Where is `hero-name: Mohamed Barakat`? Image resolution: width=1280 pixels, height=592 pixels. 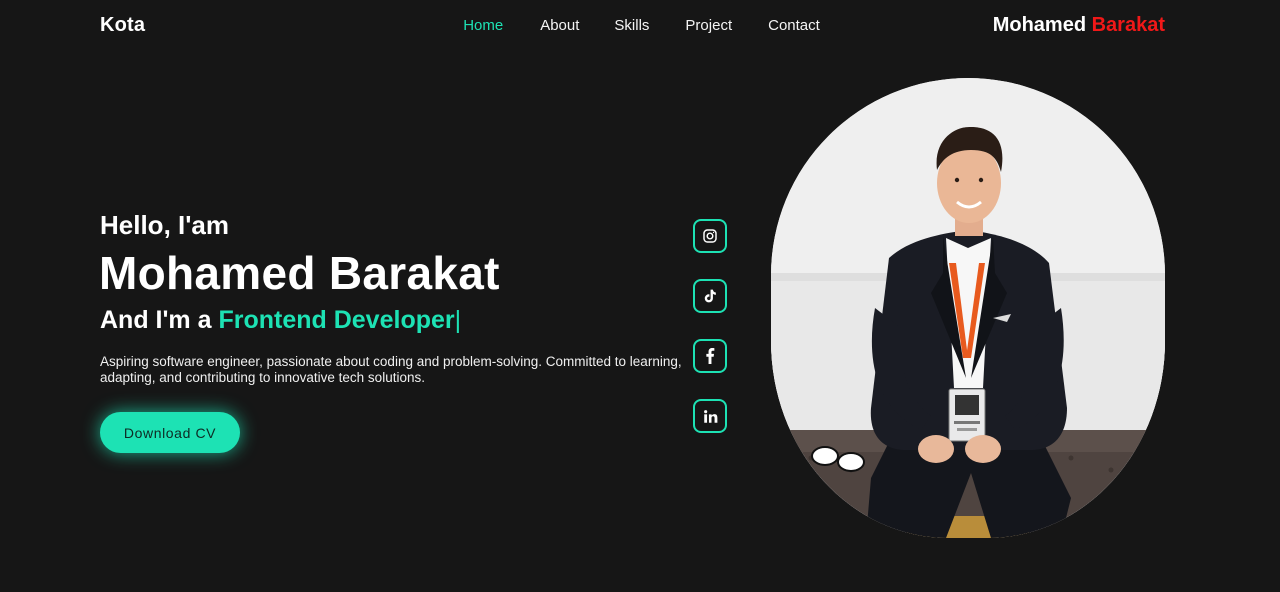
hero-name: Mohamed Barakat is located at coordinates (299, 273).